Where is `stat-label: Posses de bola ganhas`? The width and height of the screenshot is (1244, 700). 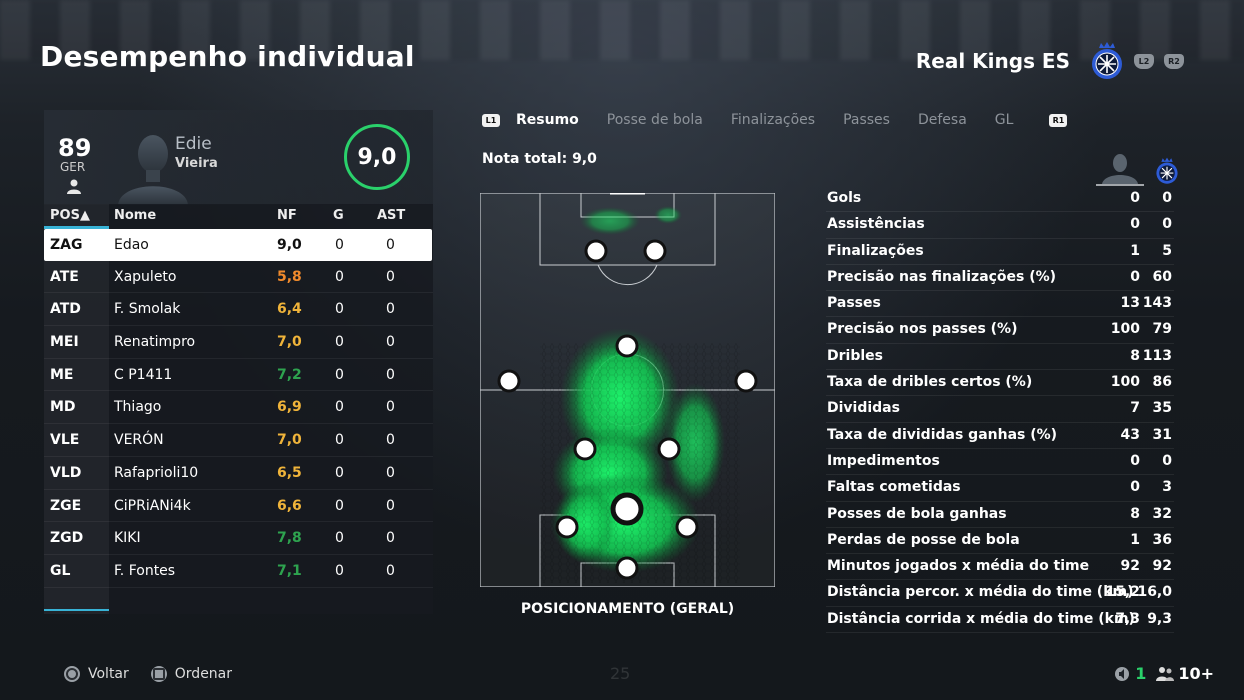
stat-label: Posses de bola ganhas is located at coordinates (917, 513).